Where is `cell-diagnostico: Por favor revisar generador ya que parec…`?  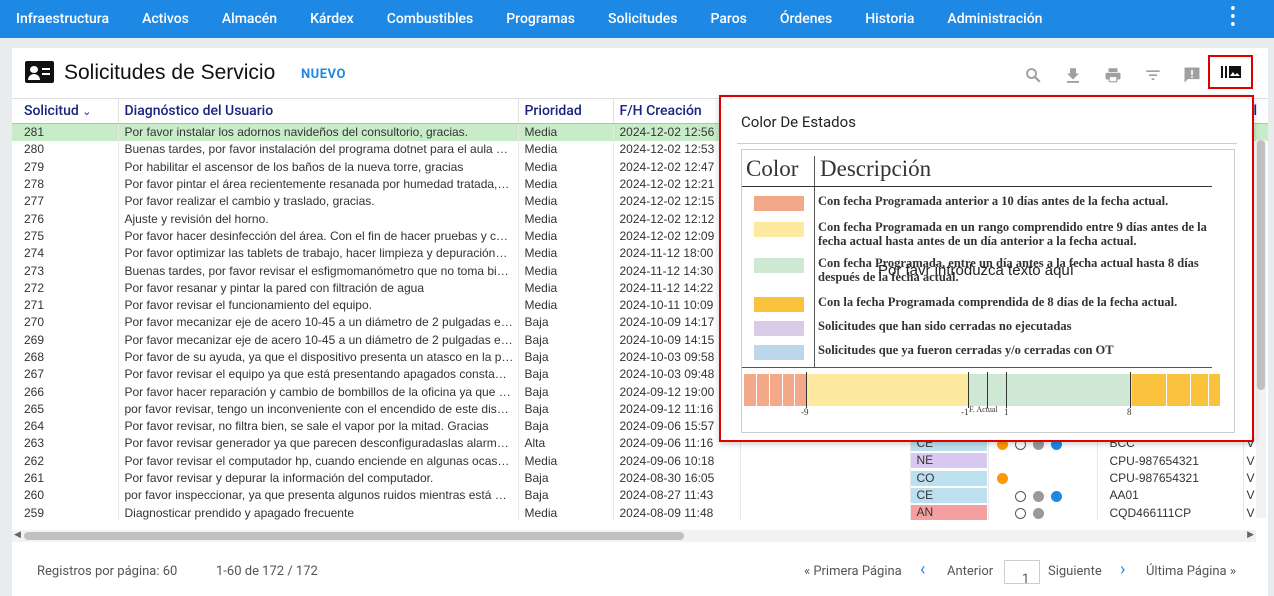
cell-diagnostico: Por favor revisar generador ya que parec… is located at coordinates (318, 443).